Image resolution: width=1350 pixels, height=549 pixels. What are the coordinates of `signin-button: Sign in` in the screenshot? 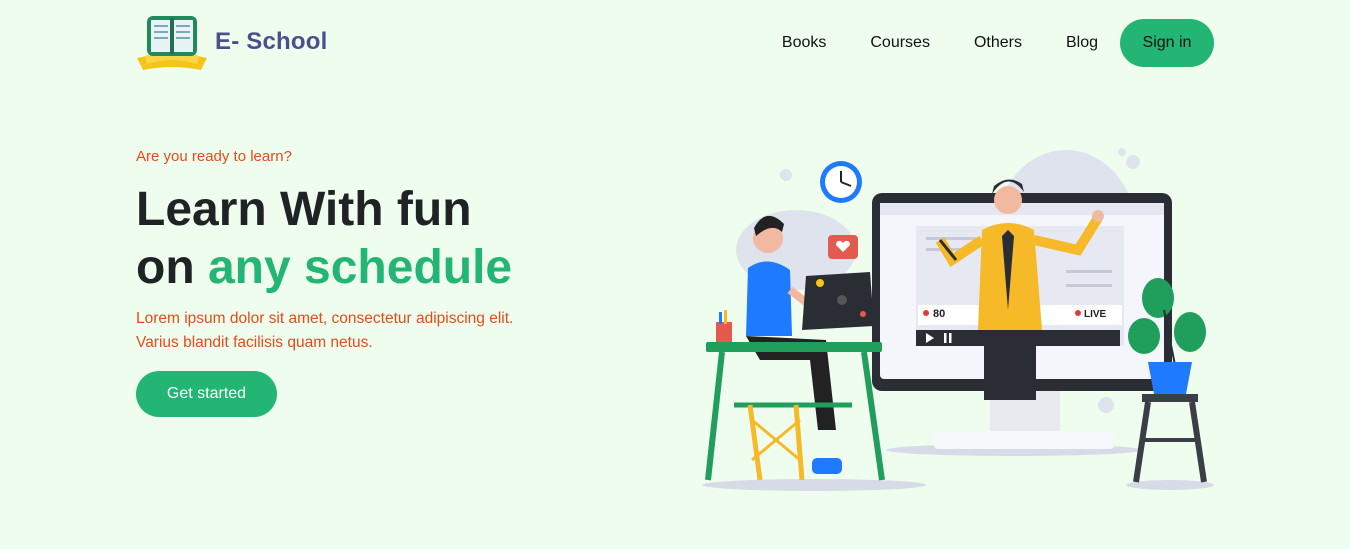 It's located at (1167, 43).